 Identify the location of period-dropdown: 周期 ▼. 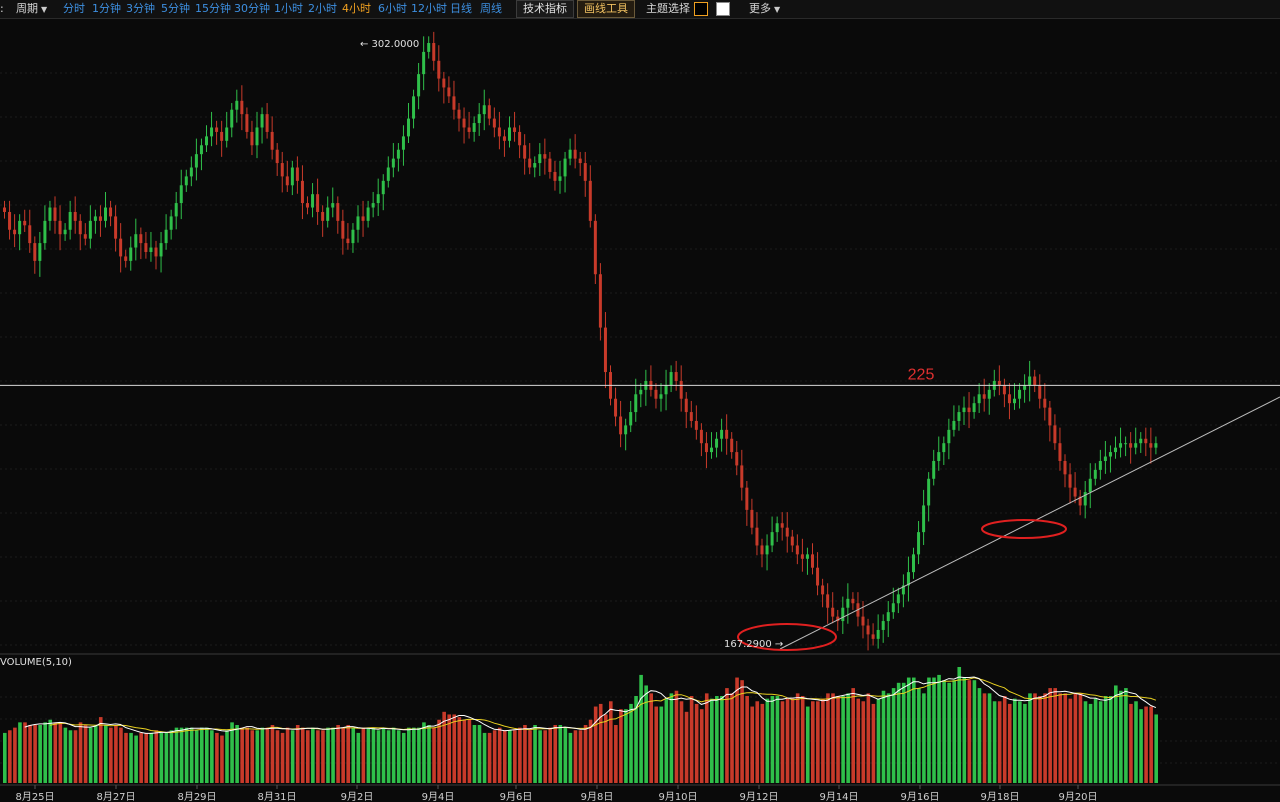
(31, 9).